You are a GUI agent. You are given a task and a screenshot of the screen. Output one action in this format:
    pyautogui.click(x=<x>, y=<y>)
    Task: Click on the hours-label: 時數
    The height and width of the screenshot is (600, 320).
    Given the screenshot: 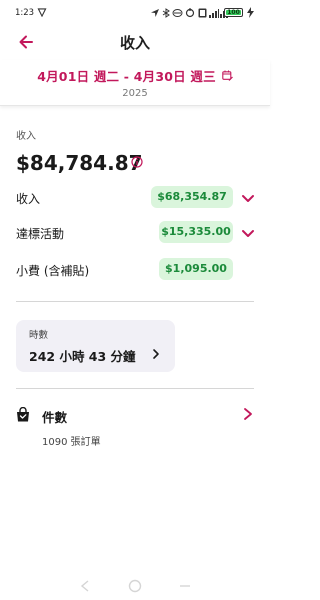 What is the action you would take?
    pyautogui.click(x=39, y=335)
    